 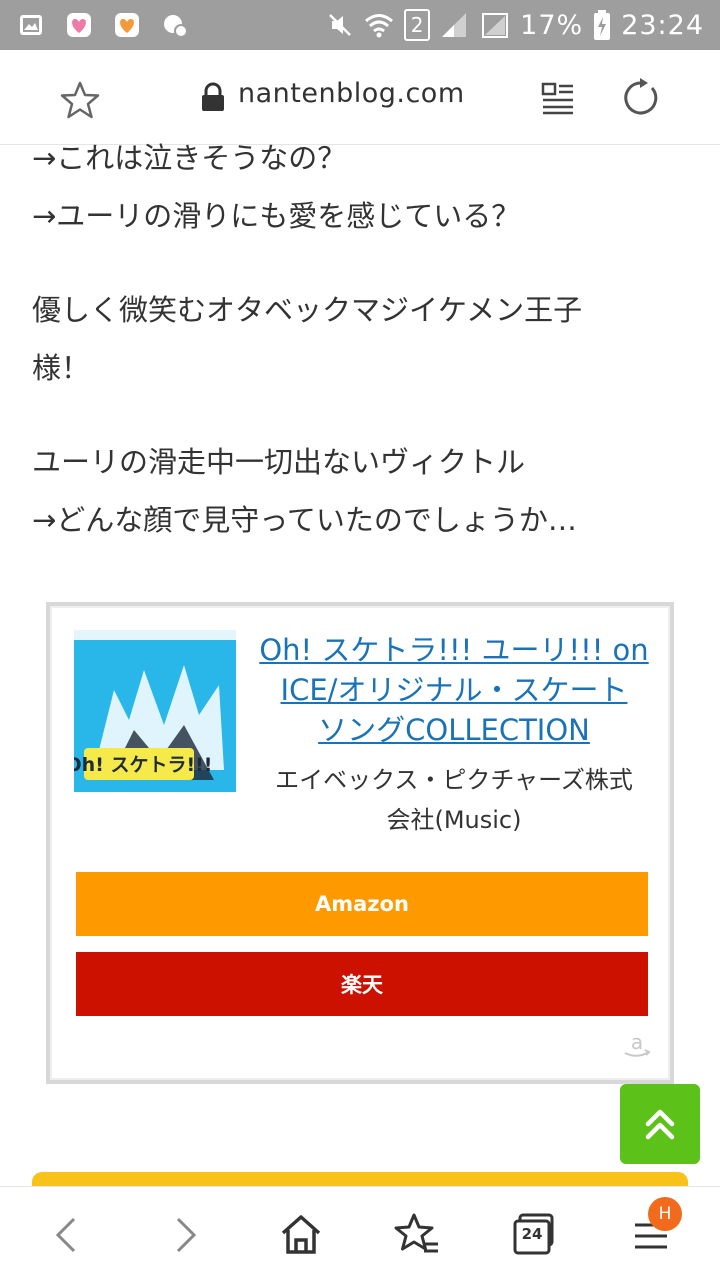 I want to click on product-title-line: Oh! スケトラ!!! ユーリ!!! on, so click(x=454, y=650).